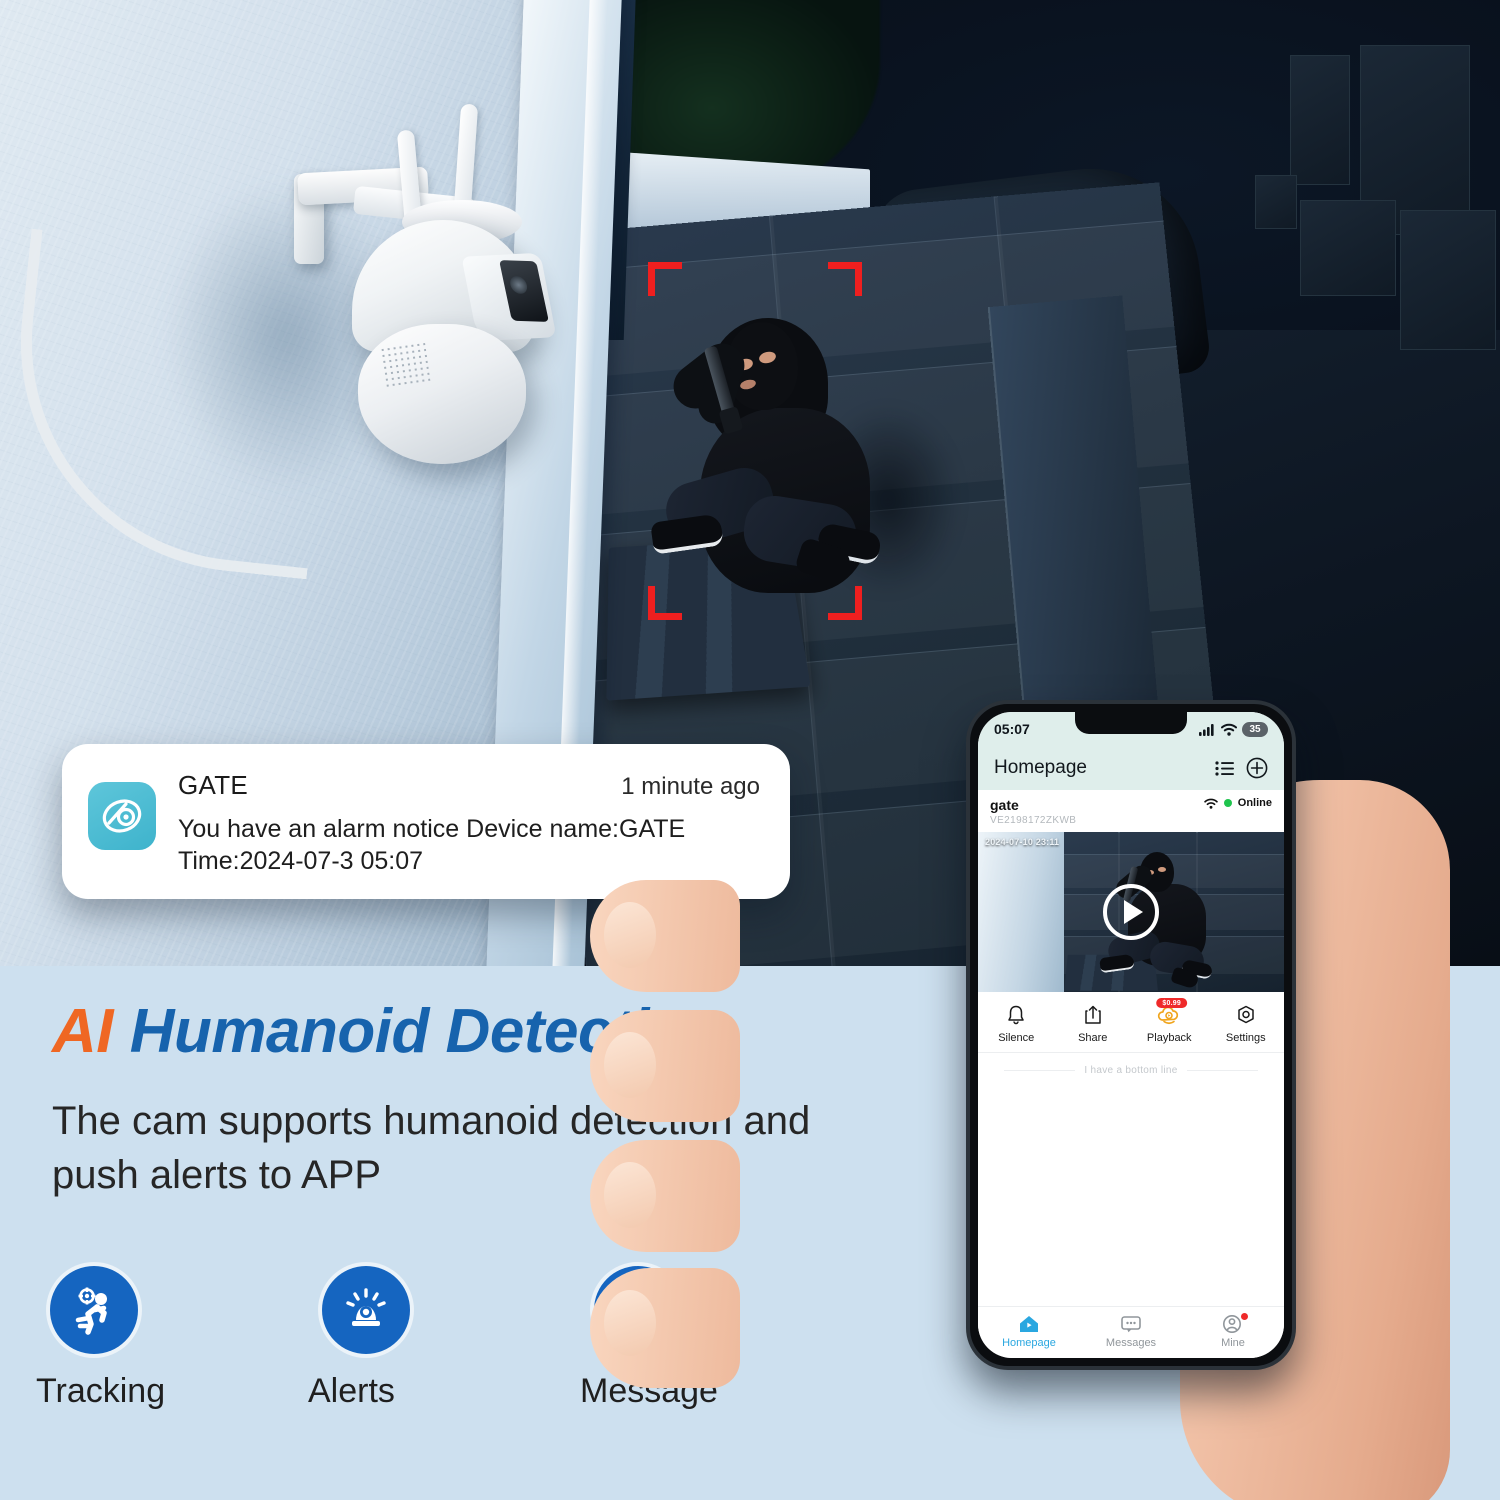 The width and height of the screenshot is (1500, 1500). I want to click on empty-content-area, so click(1131, 1191).